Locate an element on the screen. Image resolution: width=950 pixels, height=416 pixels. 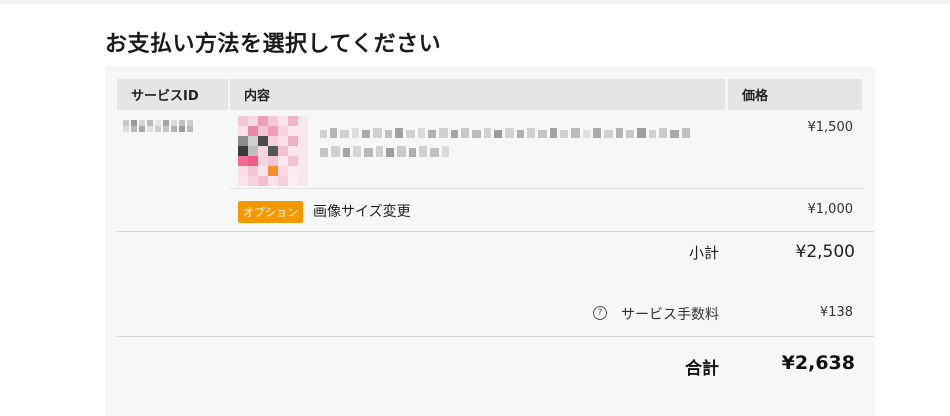
question-circle-icon: ? is located at coordinates (600, 313).